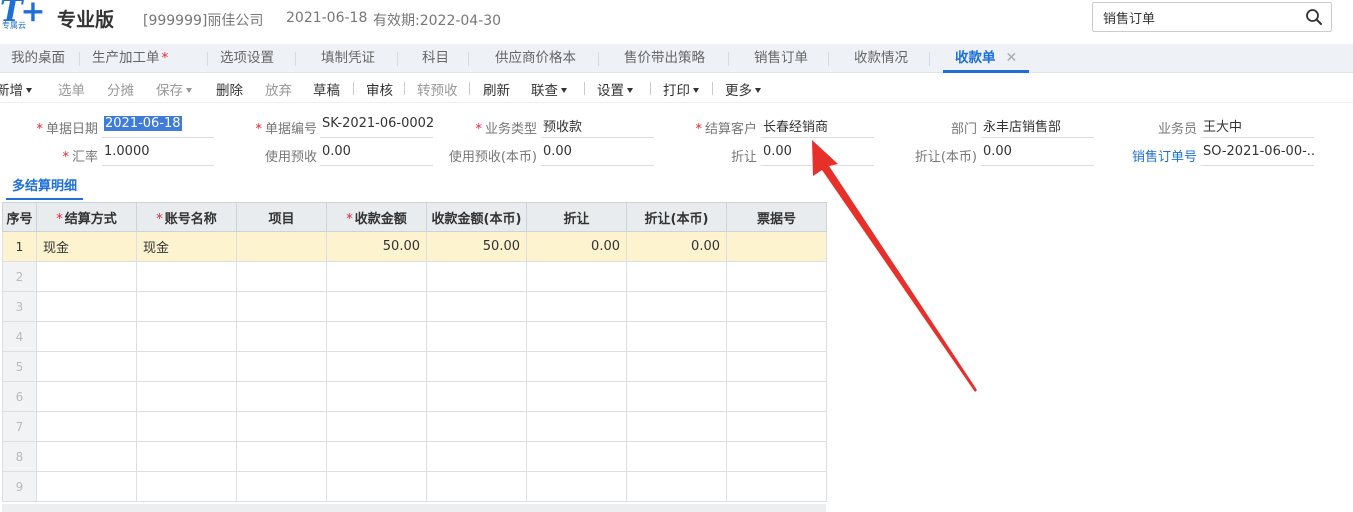  What do you see at coordinates (676, 246) in the screenshot?
I see `discount-local-cell: 0.00` at bounding box center [676, 246].